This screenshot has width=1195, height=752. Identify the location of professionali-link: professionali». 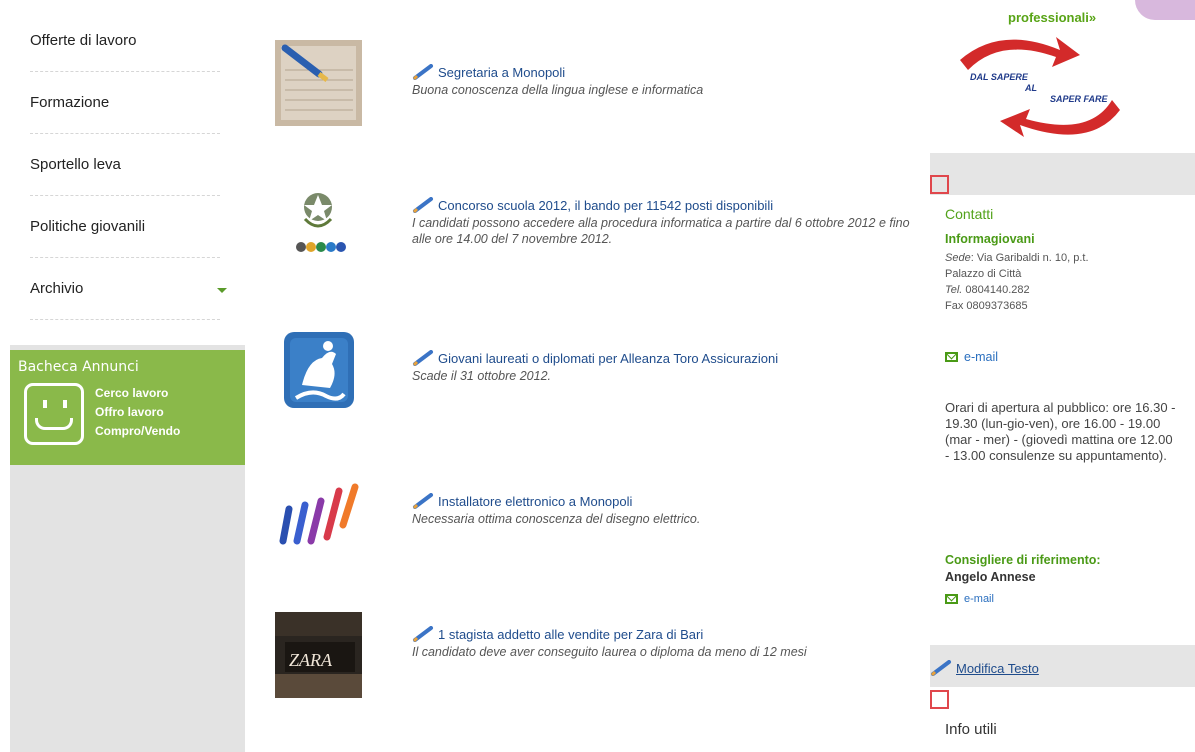
(1052, 17).